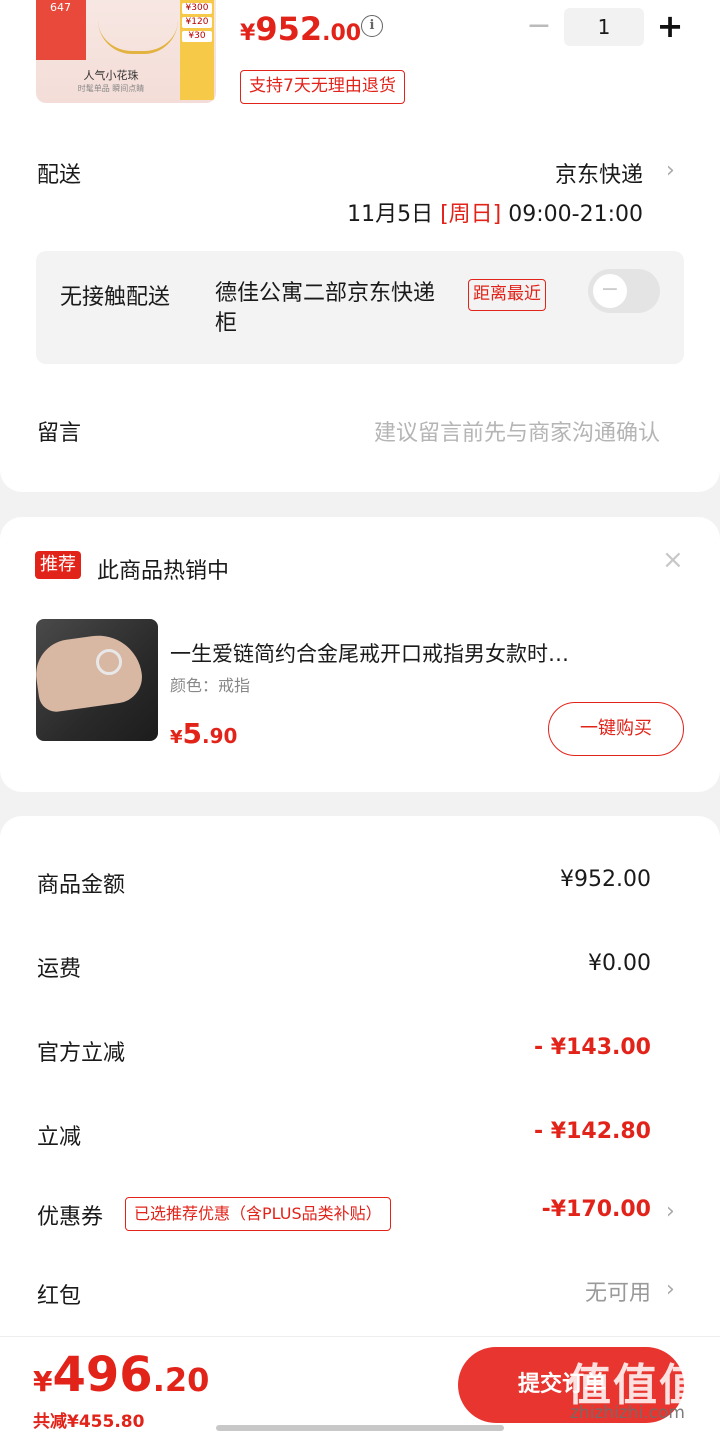 This screenshot has height=1432, width=720. Describe the element at coordinates (59, 969) in the screenshot. I see `freight-label: 运费` at that location.